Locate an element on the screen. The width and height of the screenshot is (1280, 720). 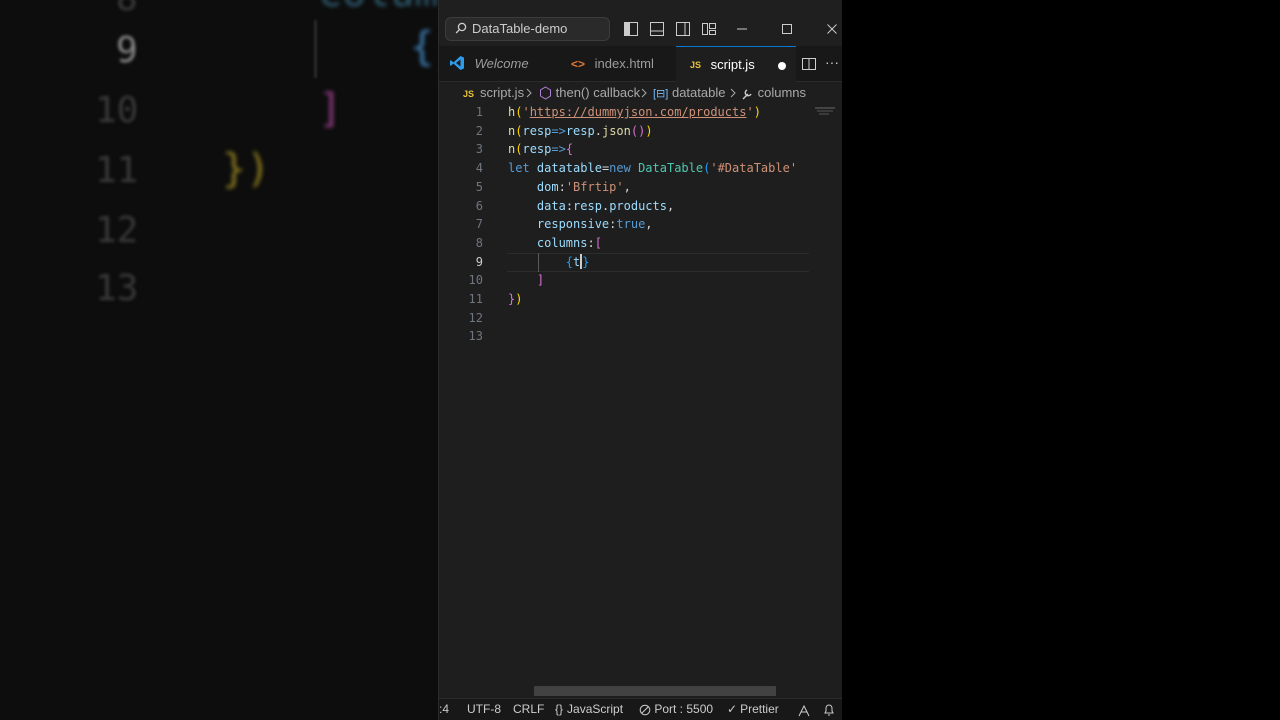
breadcrumb-callback: then() callback is located at coordinates (589, 93).